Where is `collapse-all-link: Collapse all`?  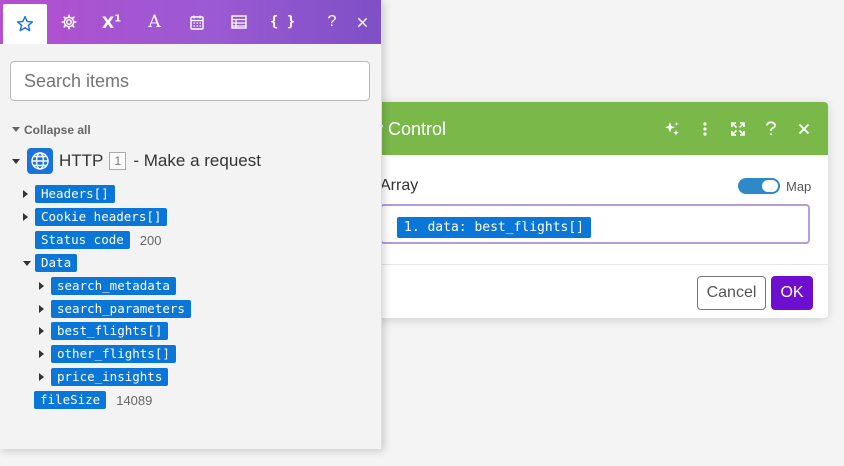
collapse-all-link: Collapse all is located at coordinates (51, 130).